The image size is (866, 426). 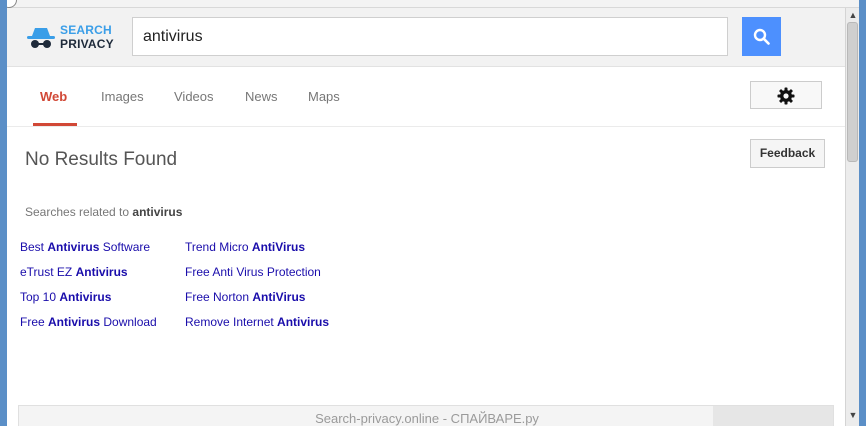 I want to click on related-link: eTrust EZ Antivirus, so click(x=88, y=277).